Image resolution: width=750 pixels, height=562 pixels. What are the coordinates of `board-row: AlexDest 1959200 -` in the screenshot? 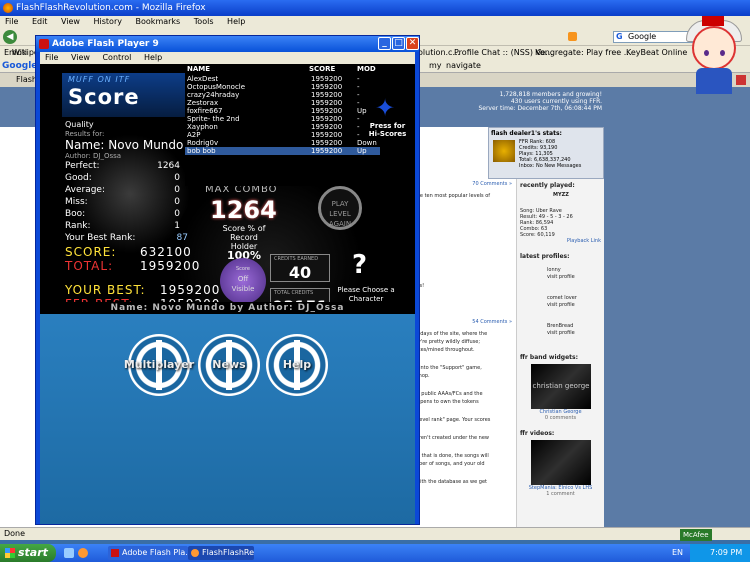 It's located at (282, 79).